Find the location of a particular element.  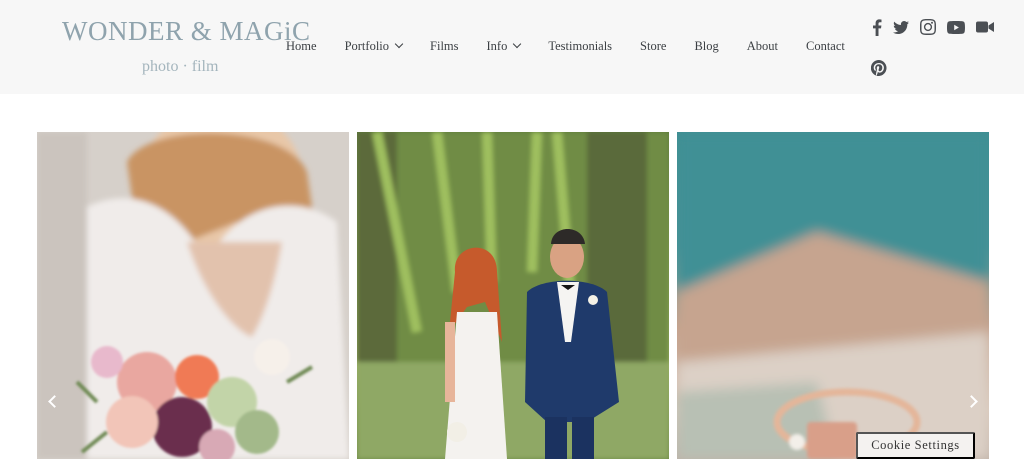

nav-item-home: Home is located at coordinates (301, 46).